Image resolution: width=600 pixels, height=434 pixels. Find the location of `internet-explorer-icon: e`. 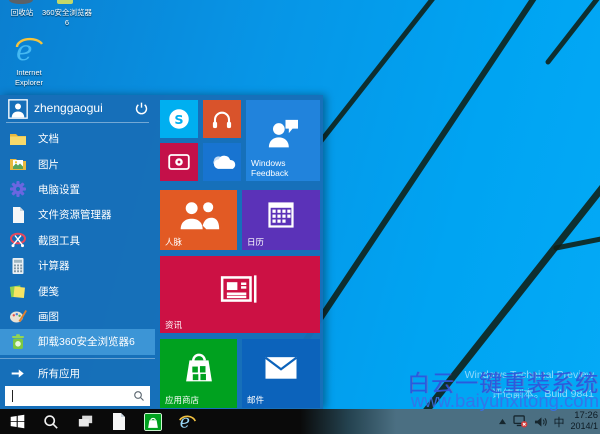

internet-explorer-icon: e is located at coordinates (29, 50).